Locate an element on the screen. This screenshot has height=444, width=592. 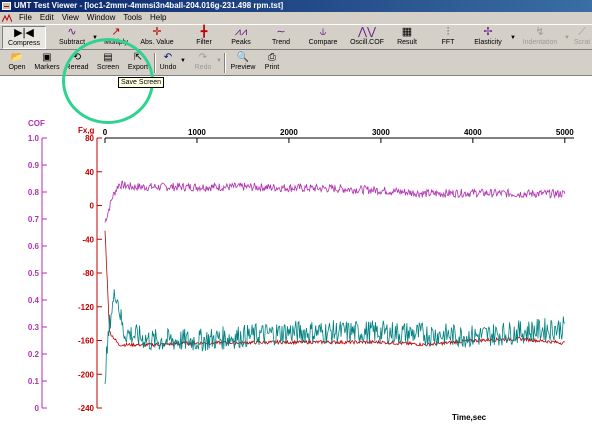
x-tick-label: 5000 is located at coordinates (565, 132).